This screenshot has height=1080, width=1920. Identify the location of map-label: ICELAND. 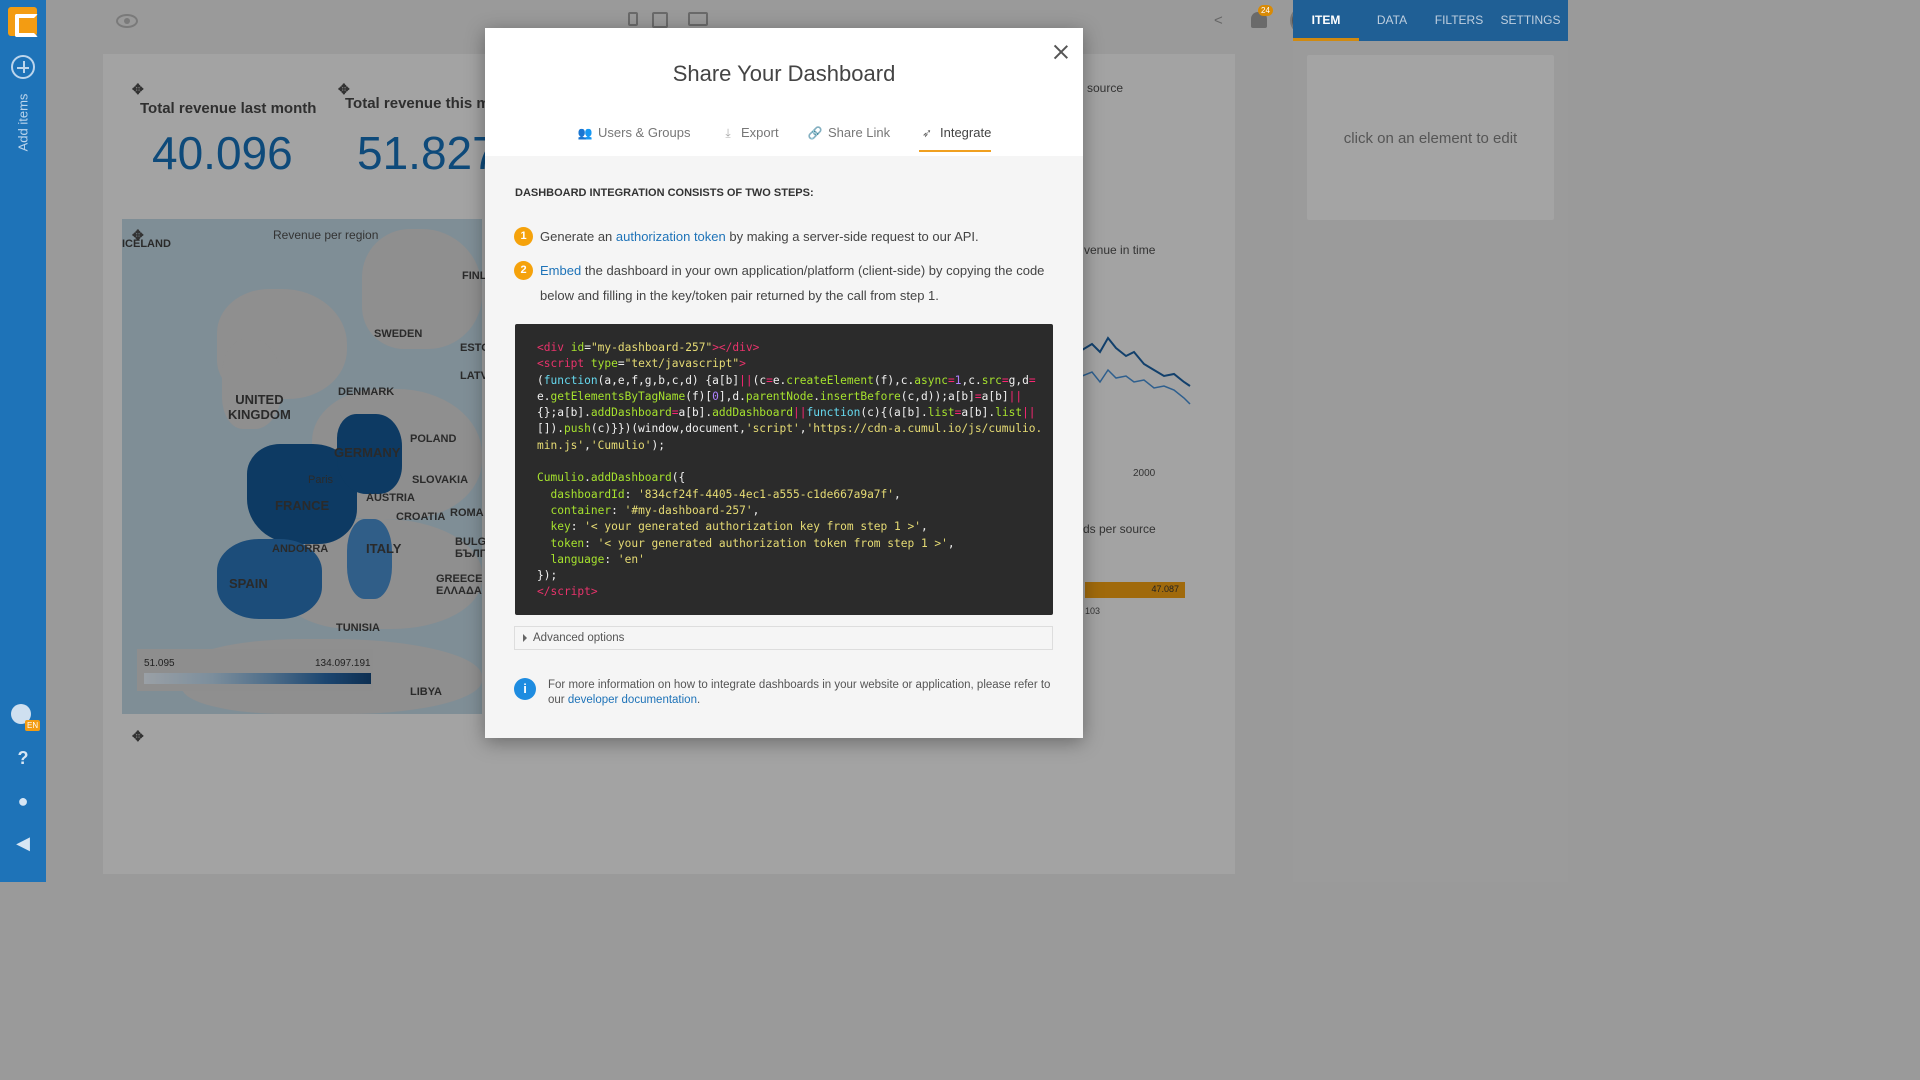
(146, 244).